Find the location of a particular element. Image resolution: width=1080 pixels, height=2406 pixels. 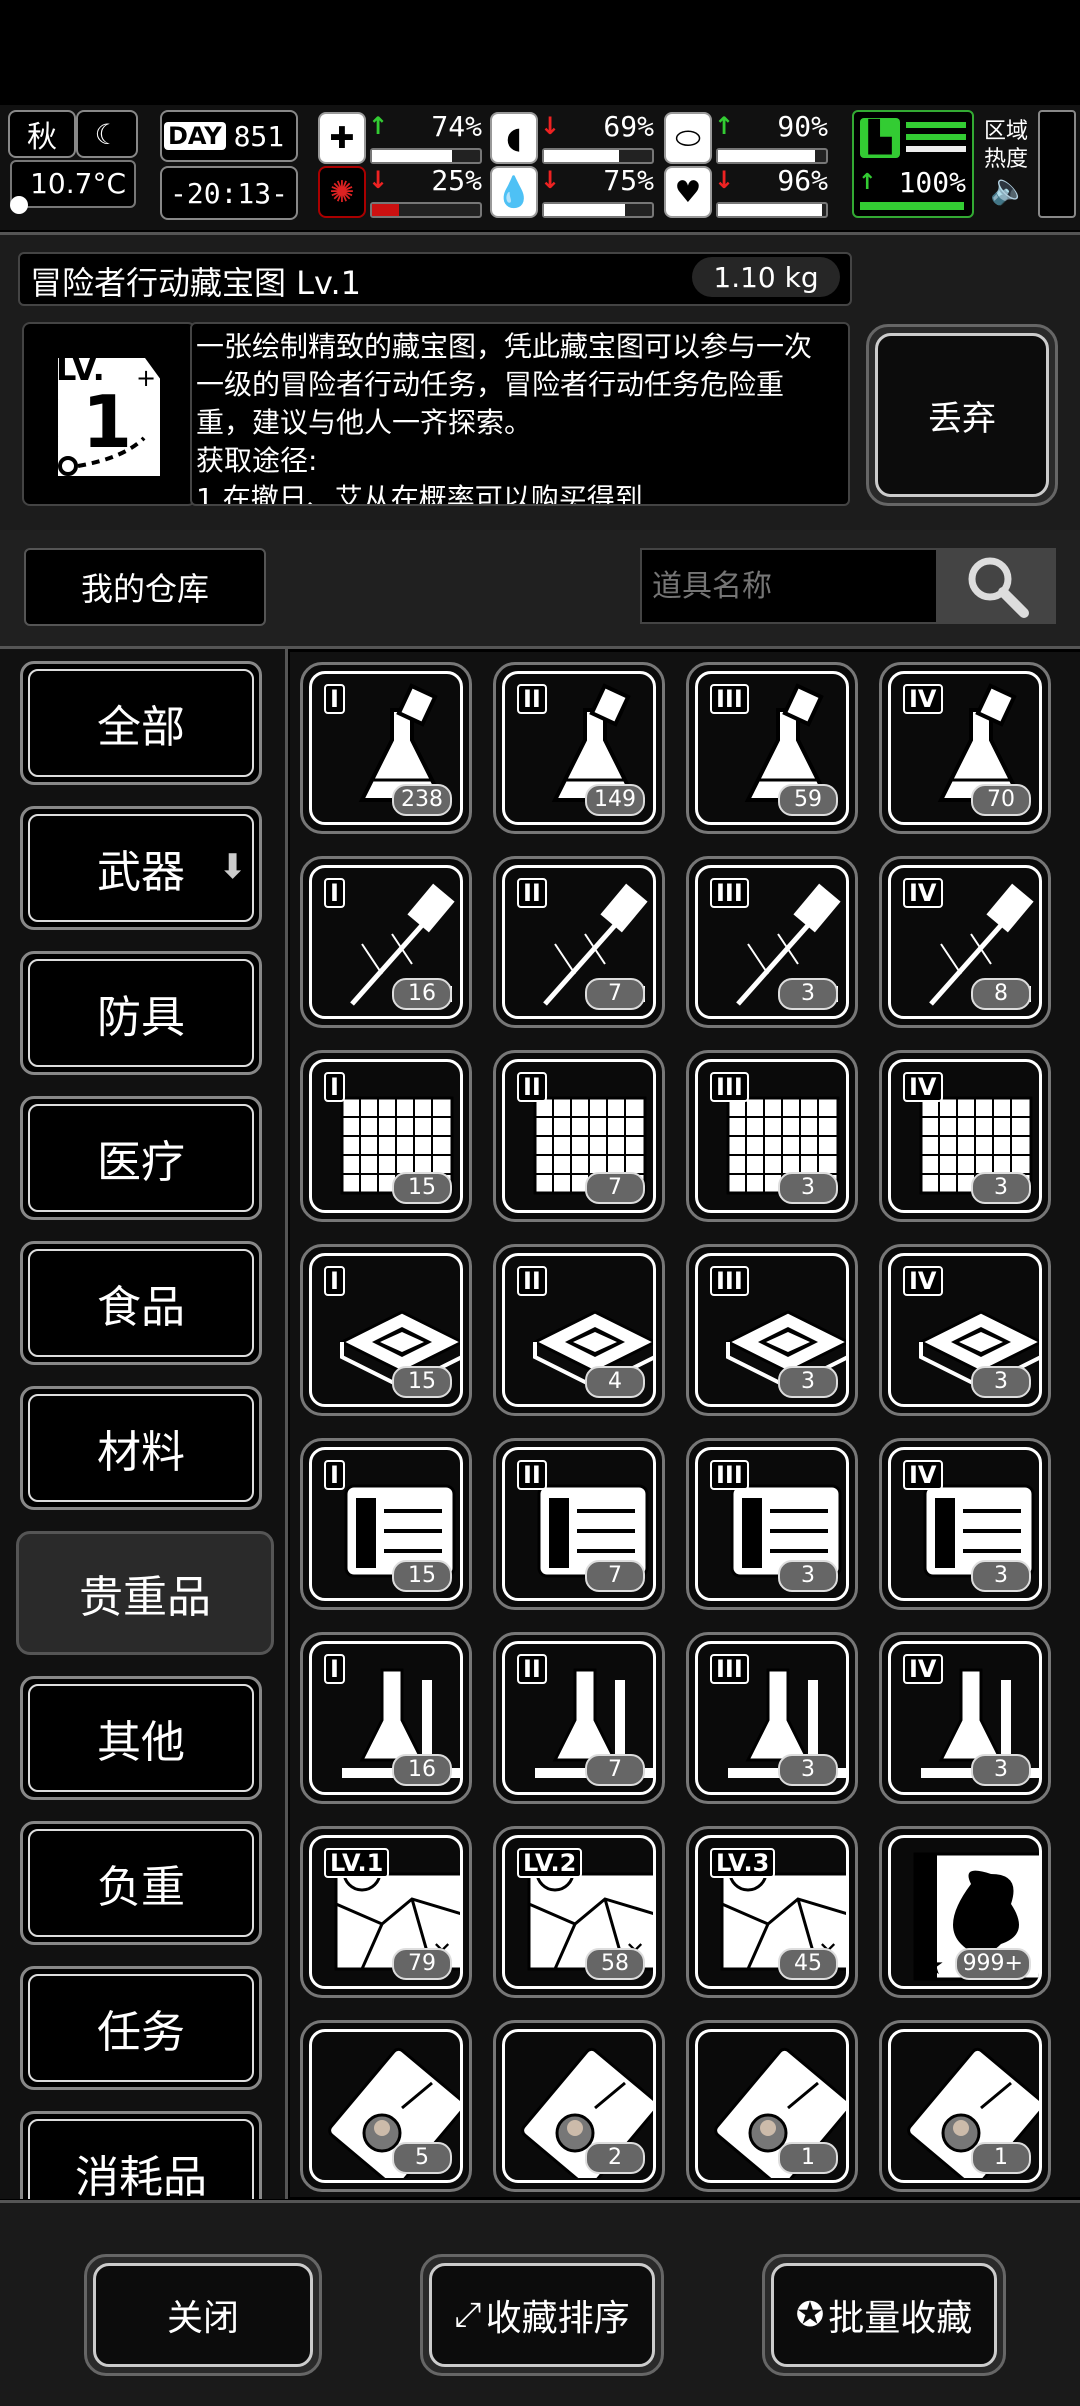

category-tab: 医疗 is located at coordinates (141, 1158).